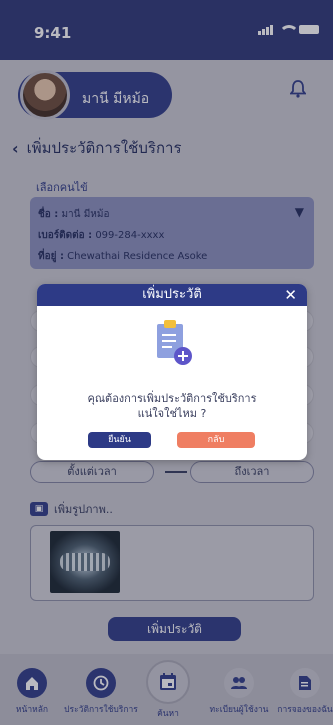 Image resolution: width=333 pixels, height=725 pixels. I want to click on wifi-icon, so click(289, 29).